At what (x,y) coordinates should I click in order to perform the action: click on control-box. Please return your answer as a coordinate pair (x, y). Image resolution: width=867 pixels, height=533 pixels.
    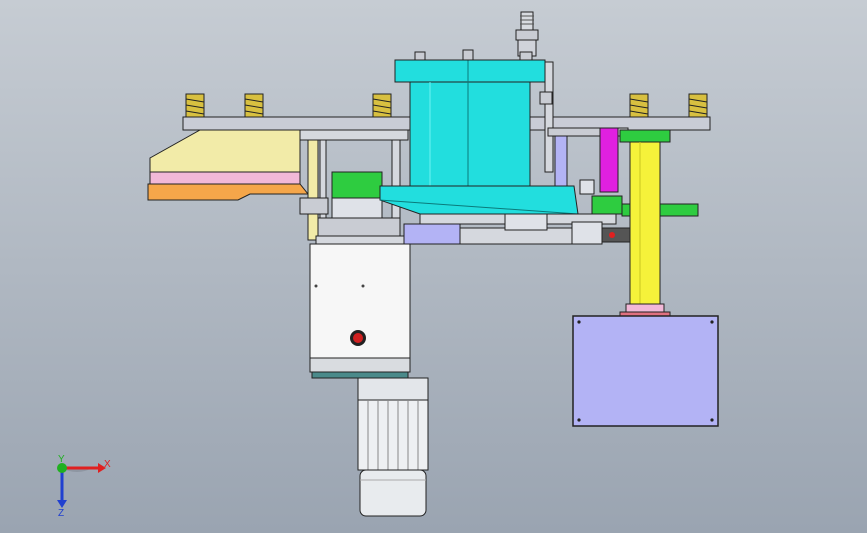
    Looking at the image, I should click on (360, 311).